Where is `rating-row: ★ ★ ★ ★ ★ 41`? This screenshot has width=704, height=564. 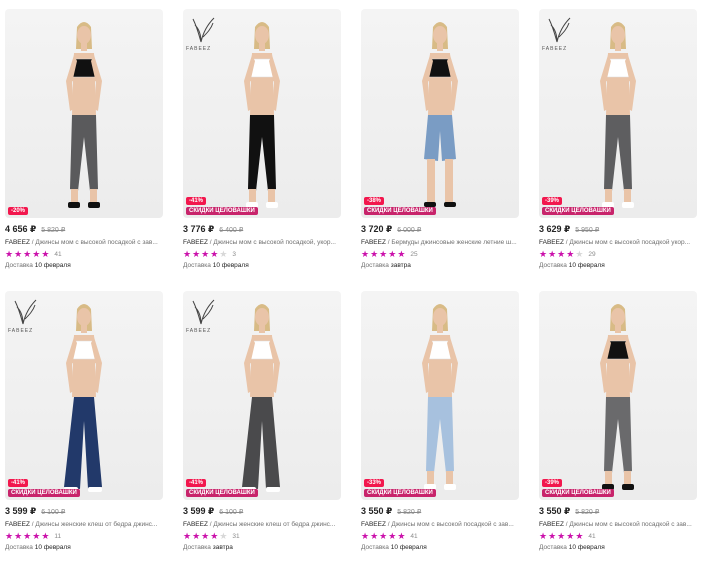
rating-row: ★ ★ ★ ★ ★ 41 is located at coordinates (440, 536).